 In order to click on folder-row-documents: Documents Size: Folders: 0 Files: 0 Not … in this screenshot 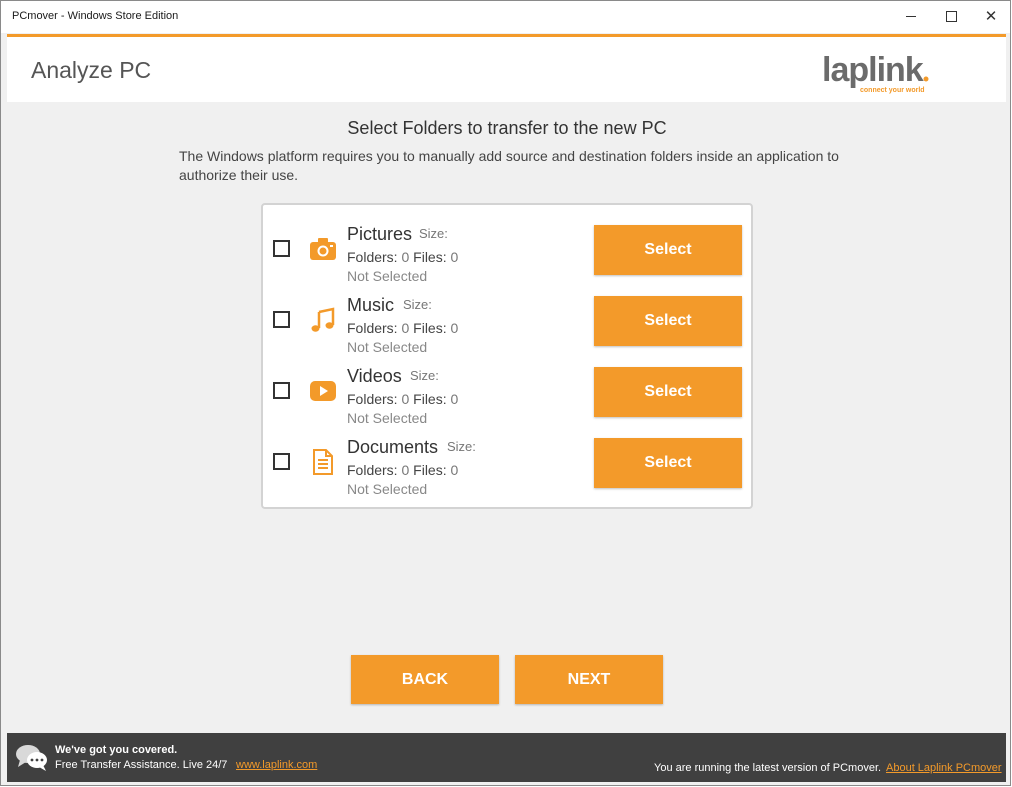, I will do `click(507, 457)`.